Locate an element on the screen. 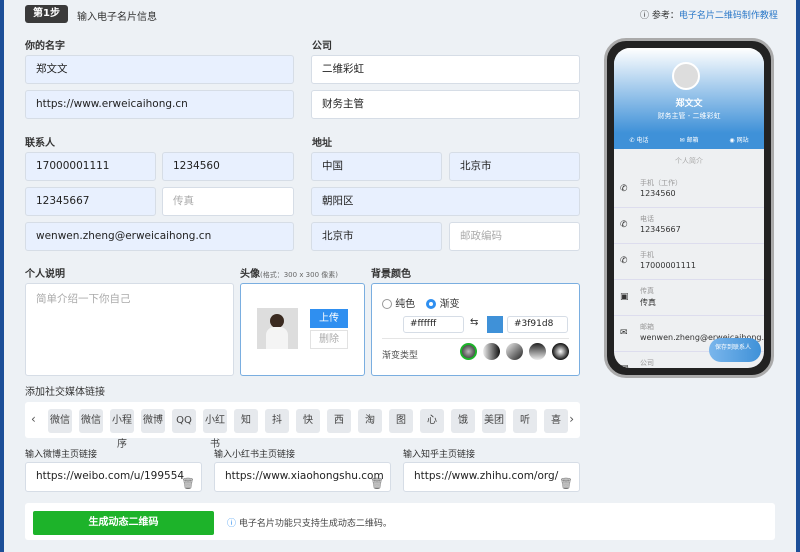 This screenshot has width=800, height=552. gradient-types is located at coordinates (511, 351).